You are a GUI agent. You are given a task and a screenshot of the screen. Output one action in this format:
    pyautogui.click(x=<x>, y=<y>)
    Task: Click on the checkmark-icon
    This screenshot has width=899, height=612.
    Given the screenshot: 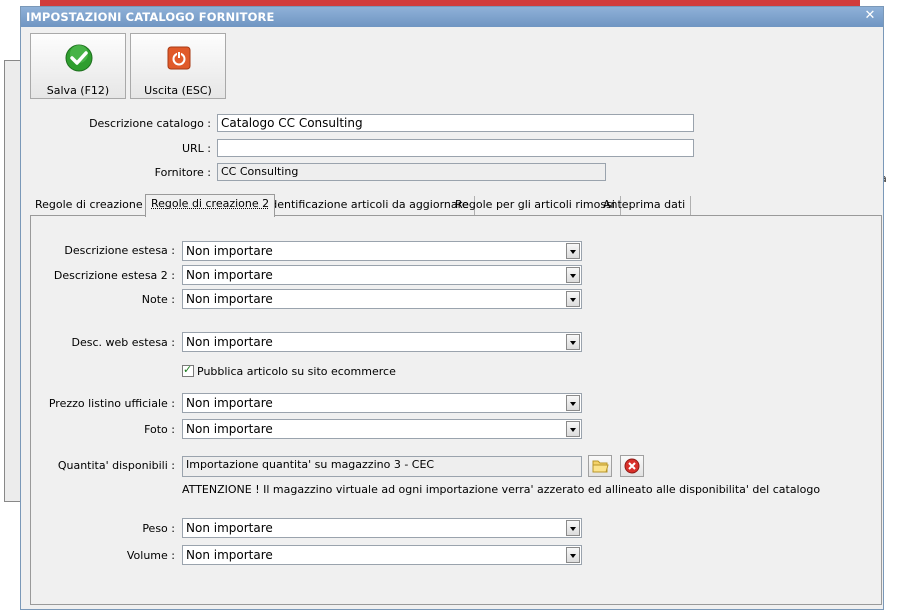 What is the action you would take?
    pyautogui.click(x=79, y=58)
    